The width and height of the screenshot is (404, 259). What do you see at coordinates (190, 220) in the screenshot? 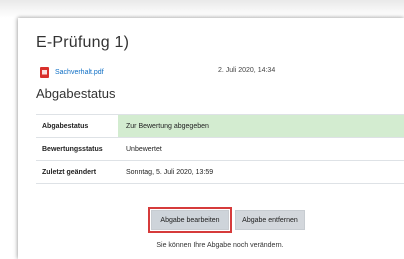
I see `edit-submission-button: Abgabe bearbeiten` at bounding box center [190, 220].